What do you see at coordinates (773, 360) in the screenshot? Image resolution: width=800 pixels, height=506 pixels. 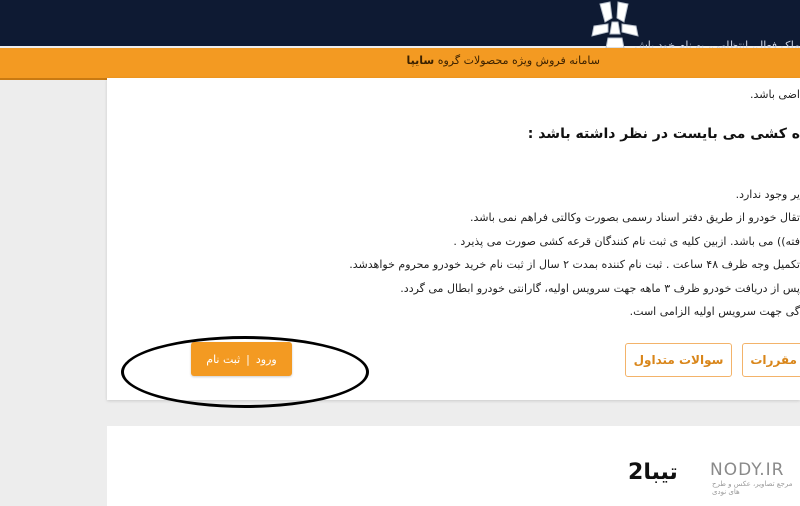 I see `rules-button-label: مقررات` at bounding box center [773, 360].